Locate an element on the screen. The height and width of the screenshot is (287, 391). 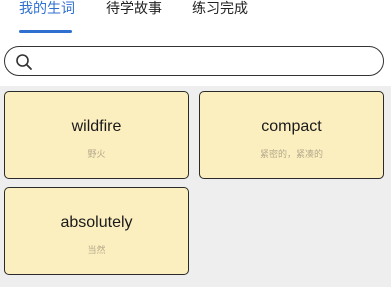
active-tab-indicator is located at coordinates (45, 31).